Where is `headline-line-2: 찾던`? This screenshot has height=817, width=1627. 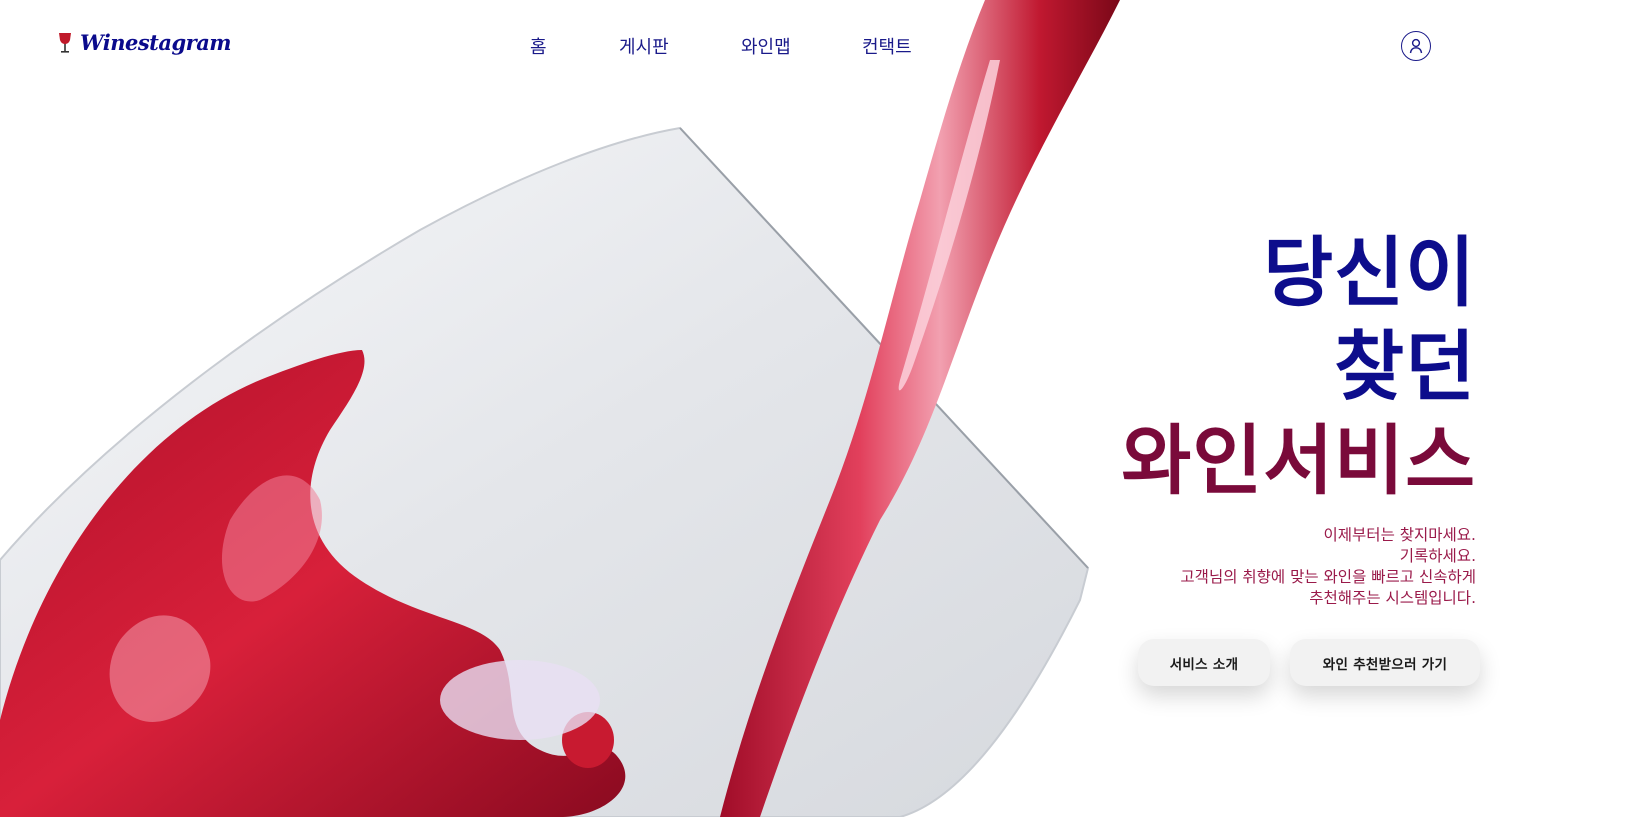
headline-line-2: 찾던 is located at coordinates (1405, 366).